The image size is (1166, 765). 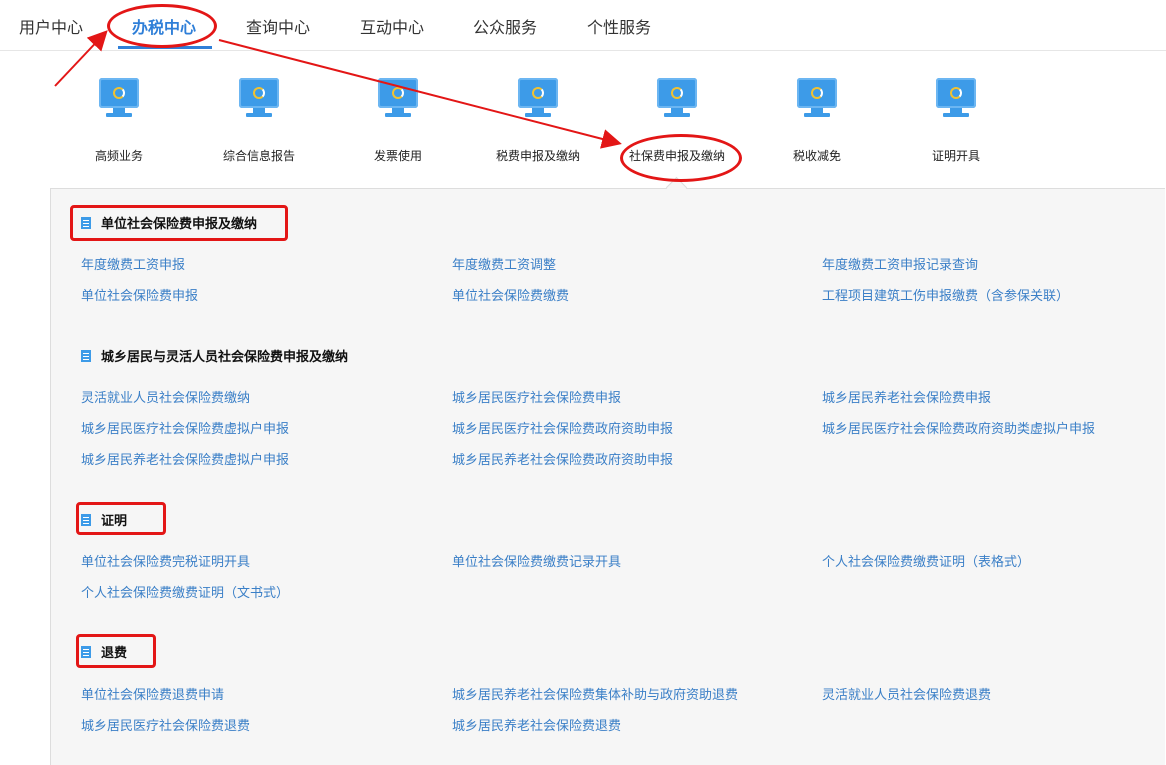 What do you see at coordinates (258, 156) in the screenshot?
I see `tile-label: 综合信息报告` at bounding box center [258, 156].